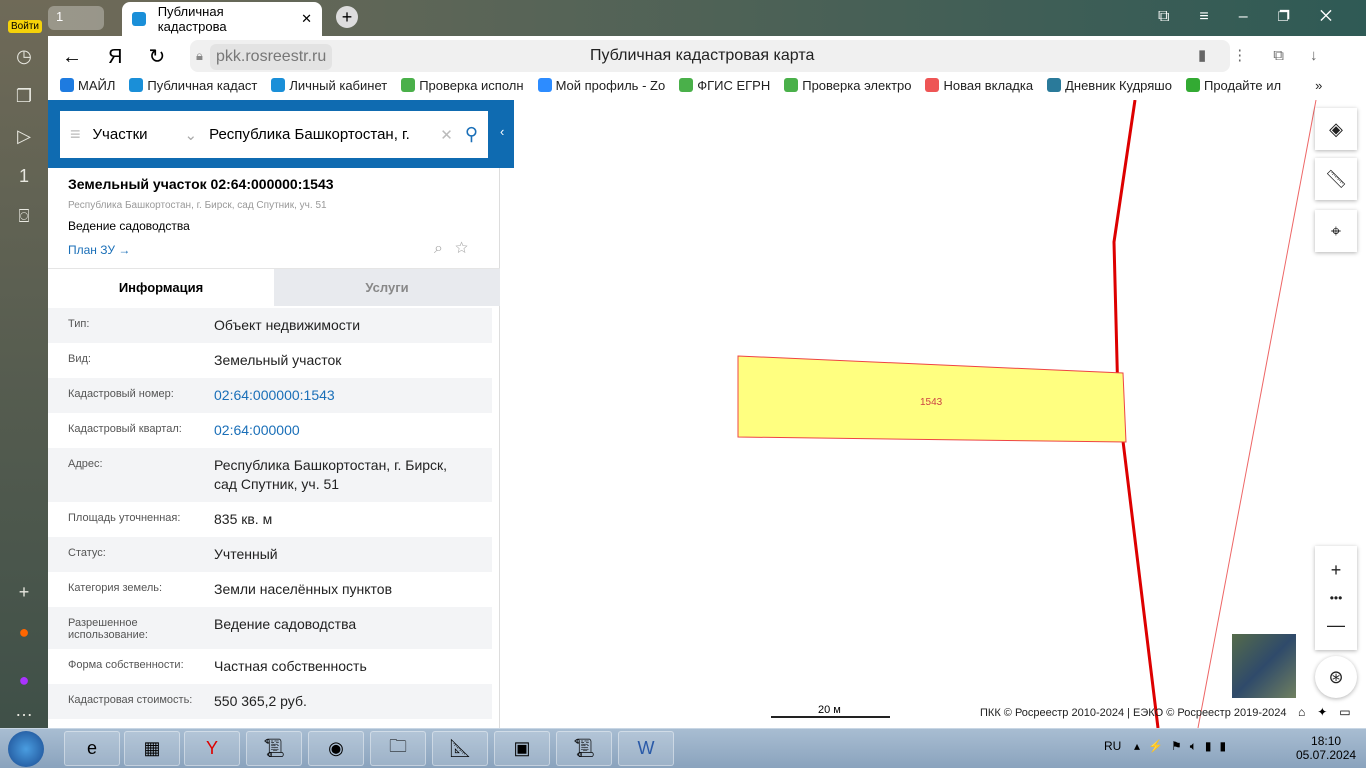  What do you see at coordinates (75, 134) in the screenshot?
I see `menu-icon: ≡` at bounding box center [75, 134].